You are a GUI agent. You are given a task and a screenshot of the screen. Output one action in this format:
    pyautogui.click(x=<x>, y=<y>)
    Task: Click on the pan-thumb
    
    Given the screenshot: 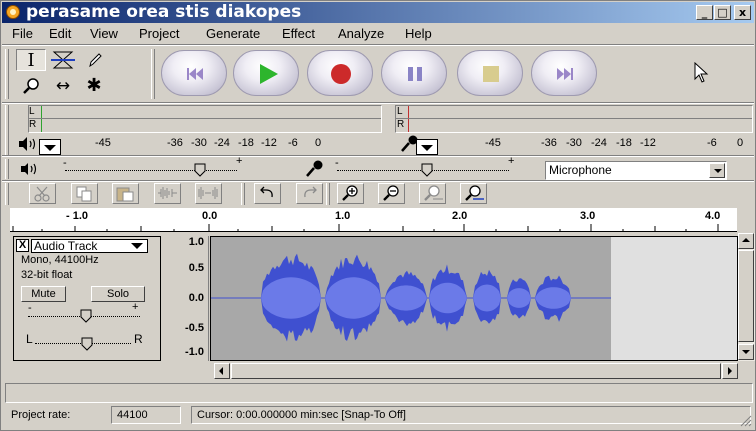 What is the action you would take?
    pyautogui.click(x=87, y=344)
    